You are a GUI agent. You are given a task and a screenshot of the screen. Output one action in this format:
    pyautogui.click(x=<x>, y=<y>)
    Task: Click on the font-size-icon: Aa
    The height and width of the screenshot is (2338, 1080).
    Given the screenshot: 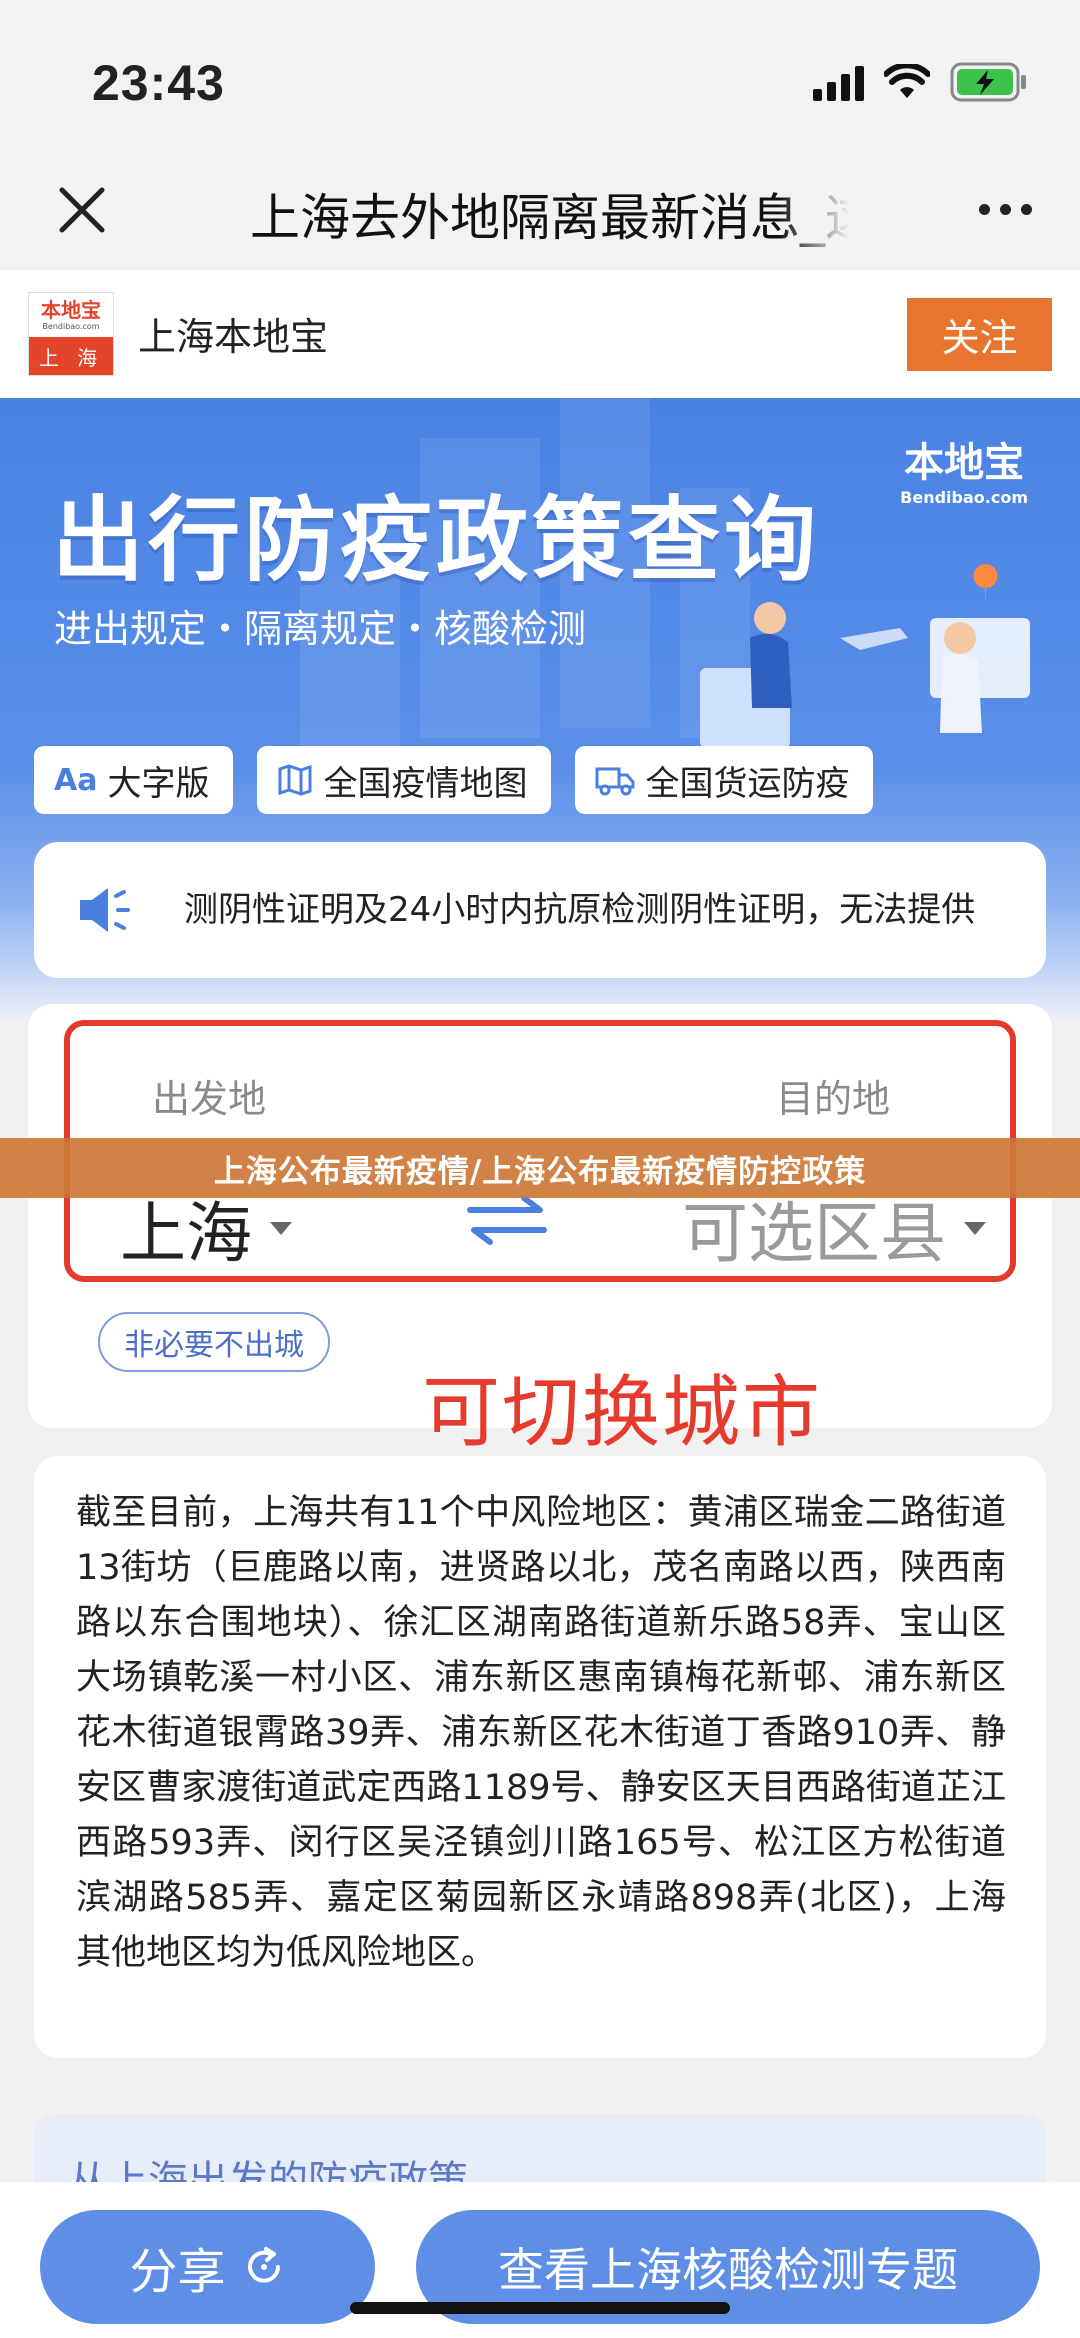 What is the action you would take?
    pyautogui.click(x=76, y=780)
    